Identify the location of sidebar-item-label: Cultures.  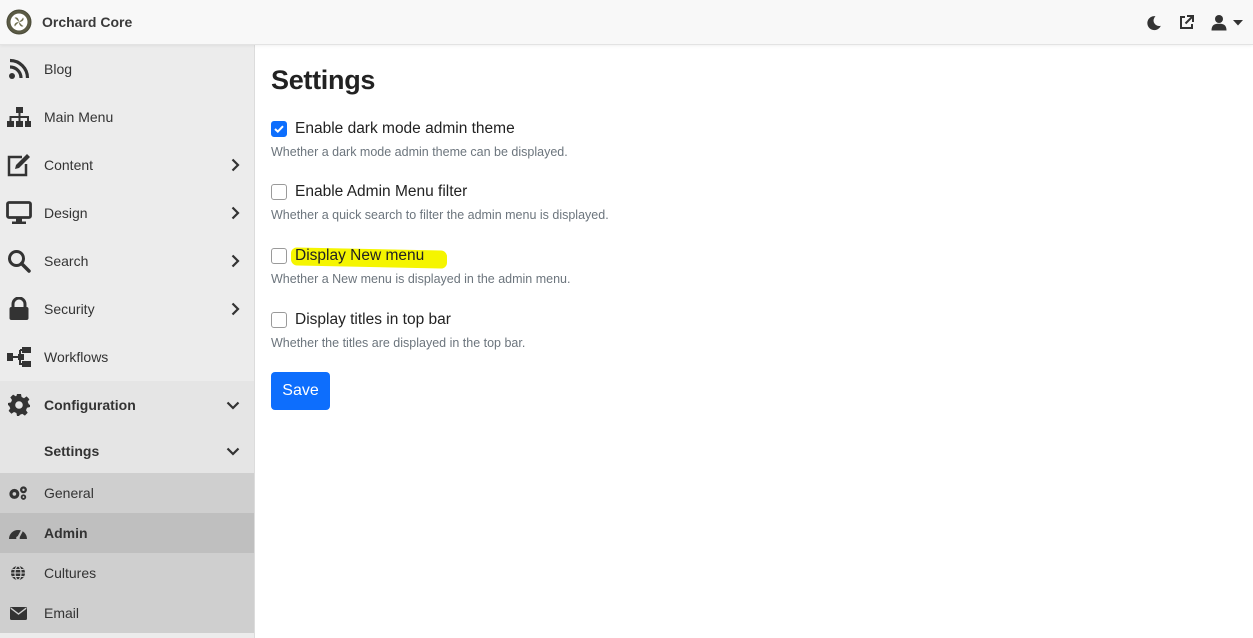
(70, 573).